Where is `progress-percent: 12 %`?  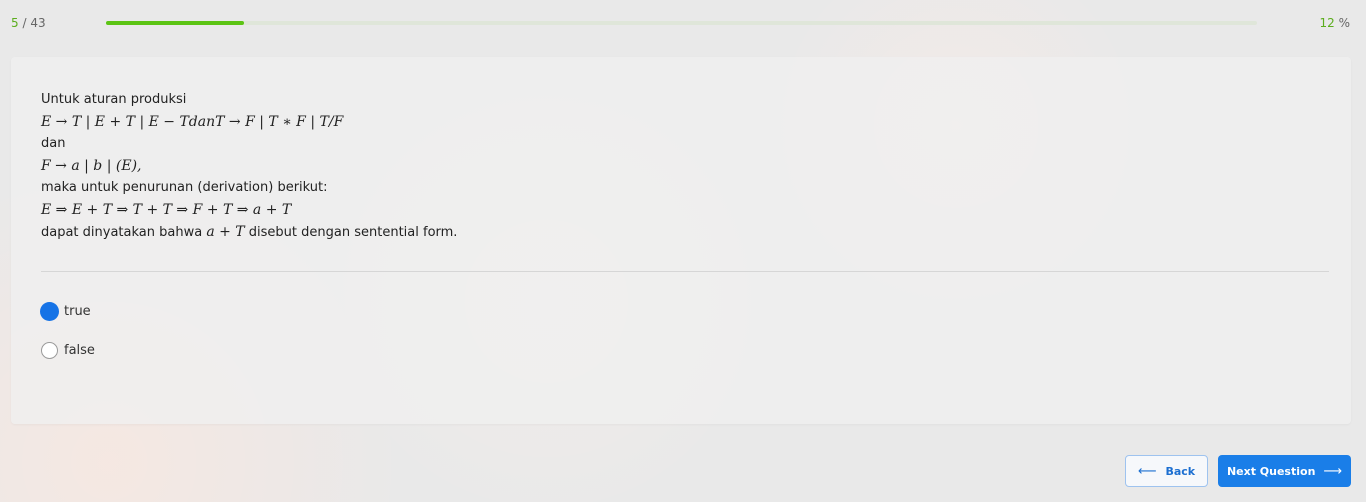 progress-percent: 12 % is located at coordinates (1334, 23).